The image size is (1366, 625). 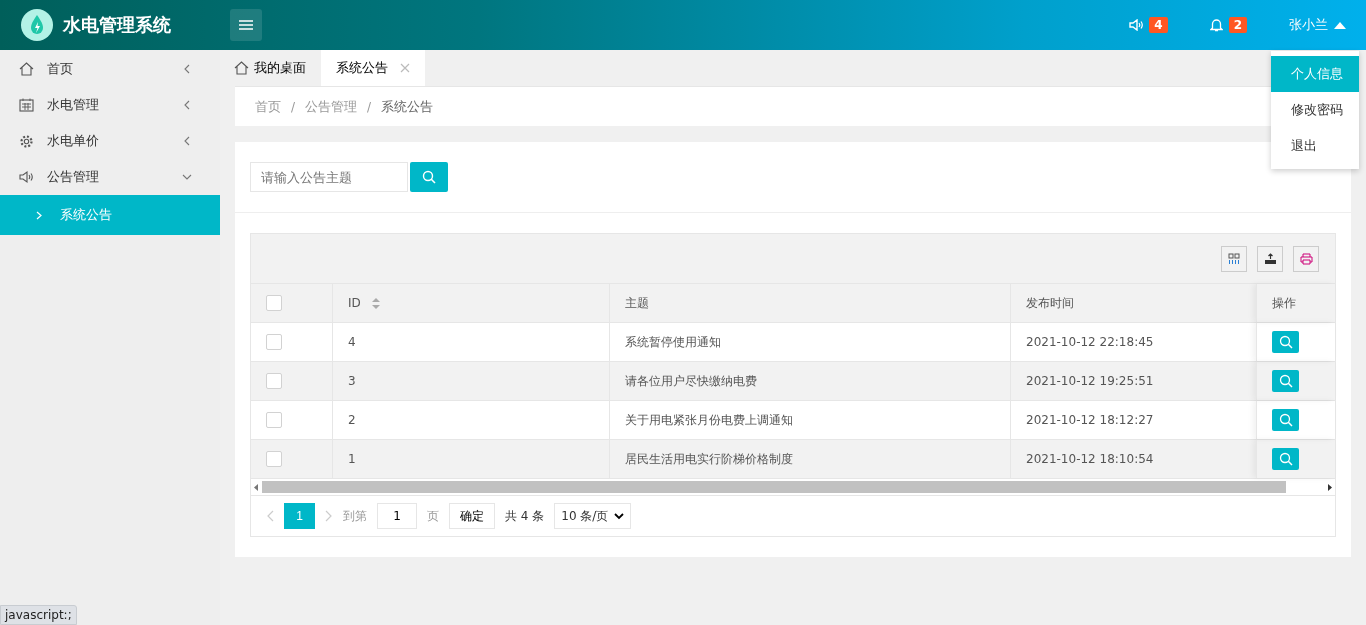 I want to click on table-cell: 1, so click(x=352, y=459).